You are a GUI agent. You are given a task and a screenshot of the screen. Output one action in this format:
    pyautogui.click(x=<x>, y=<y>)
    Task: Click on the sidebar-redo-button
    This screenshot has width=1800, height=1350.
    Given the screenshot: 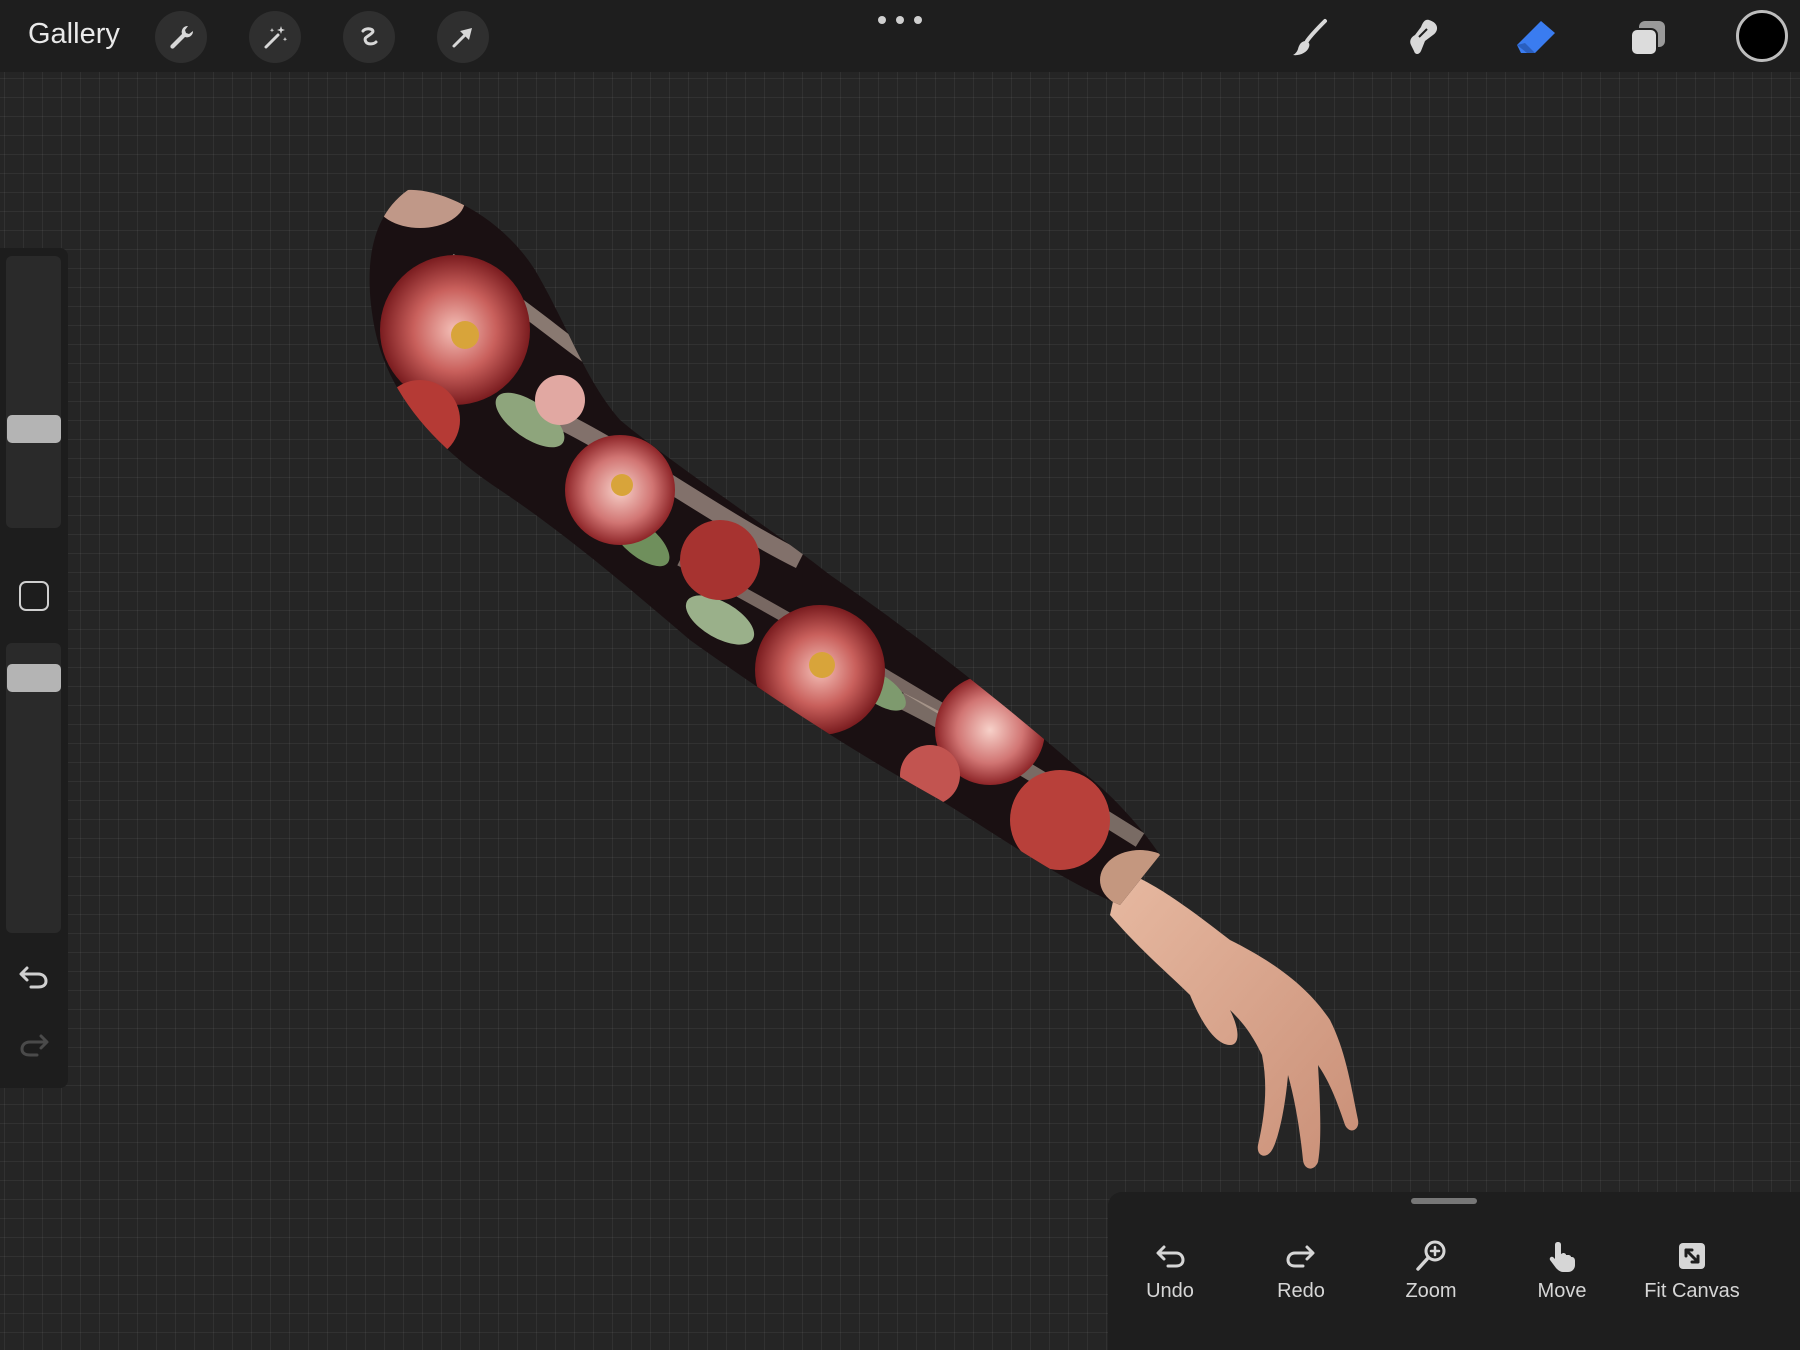 What is the action you would take?
    pyautogui.click(x=34, y=1045)
    